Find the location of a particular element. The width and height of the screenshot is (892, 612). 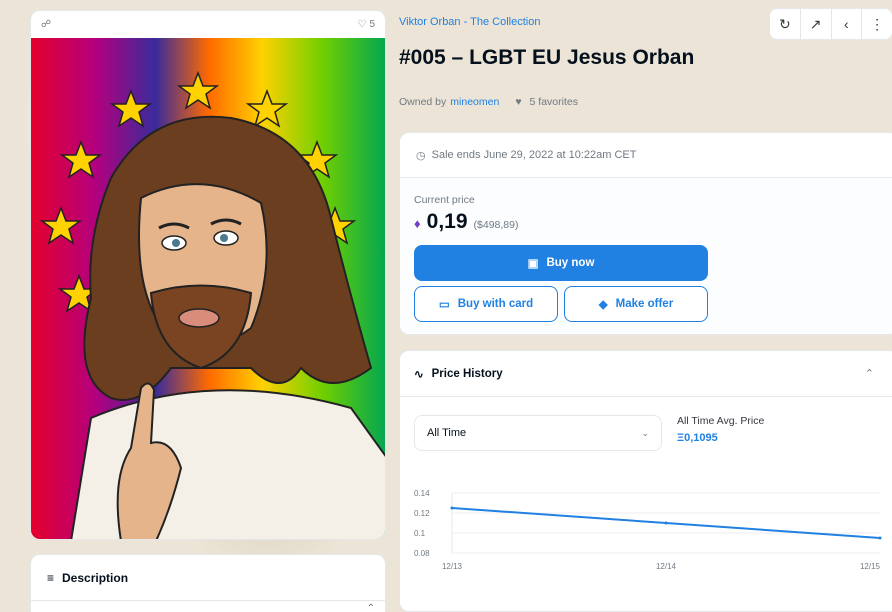

share-icon: ‹ is located at coordinates (847, 24).